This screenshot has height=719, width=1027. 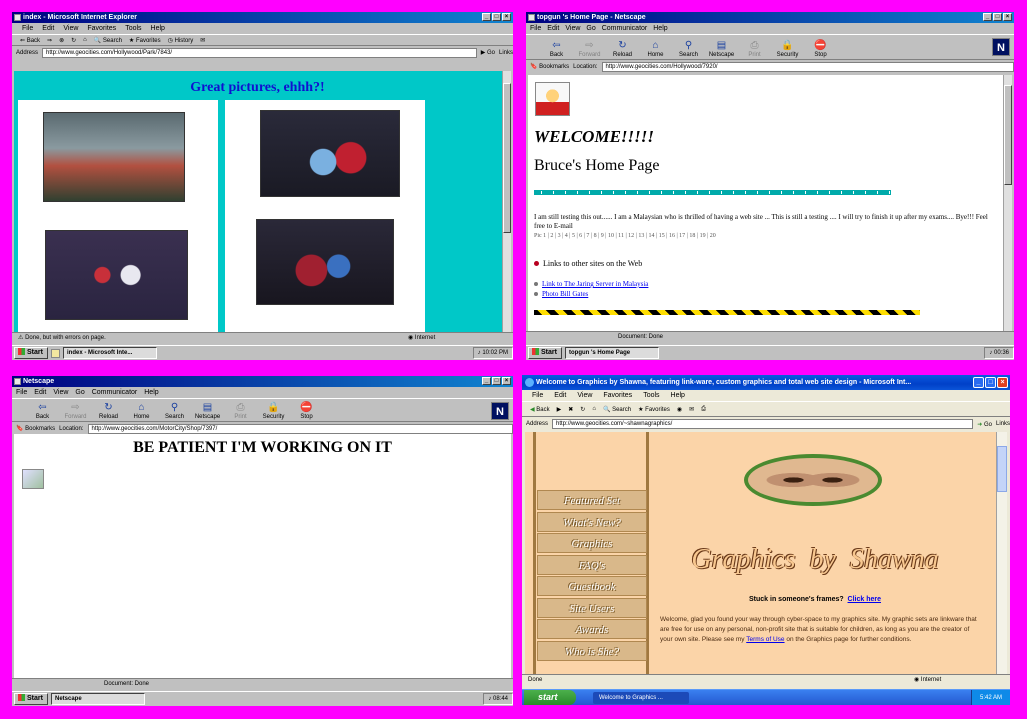 I want to click on link-bill-gates: Photo Bill Gates, so click(x=561, y=294).